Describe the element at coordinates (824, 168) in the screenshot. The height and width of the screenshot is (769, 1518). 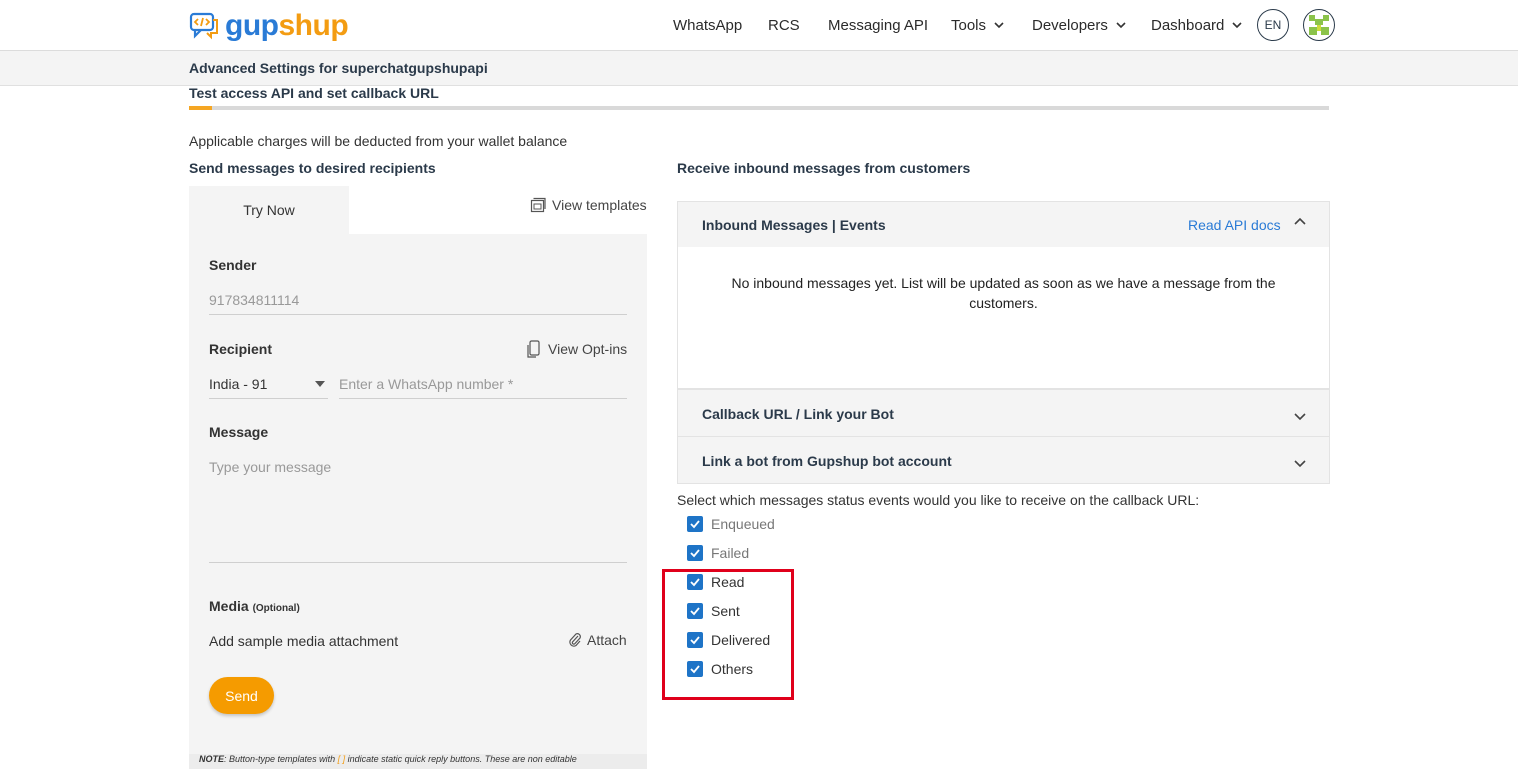
I see `receive-heading: Receive inbound messages from customers` at that location.